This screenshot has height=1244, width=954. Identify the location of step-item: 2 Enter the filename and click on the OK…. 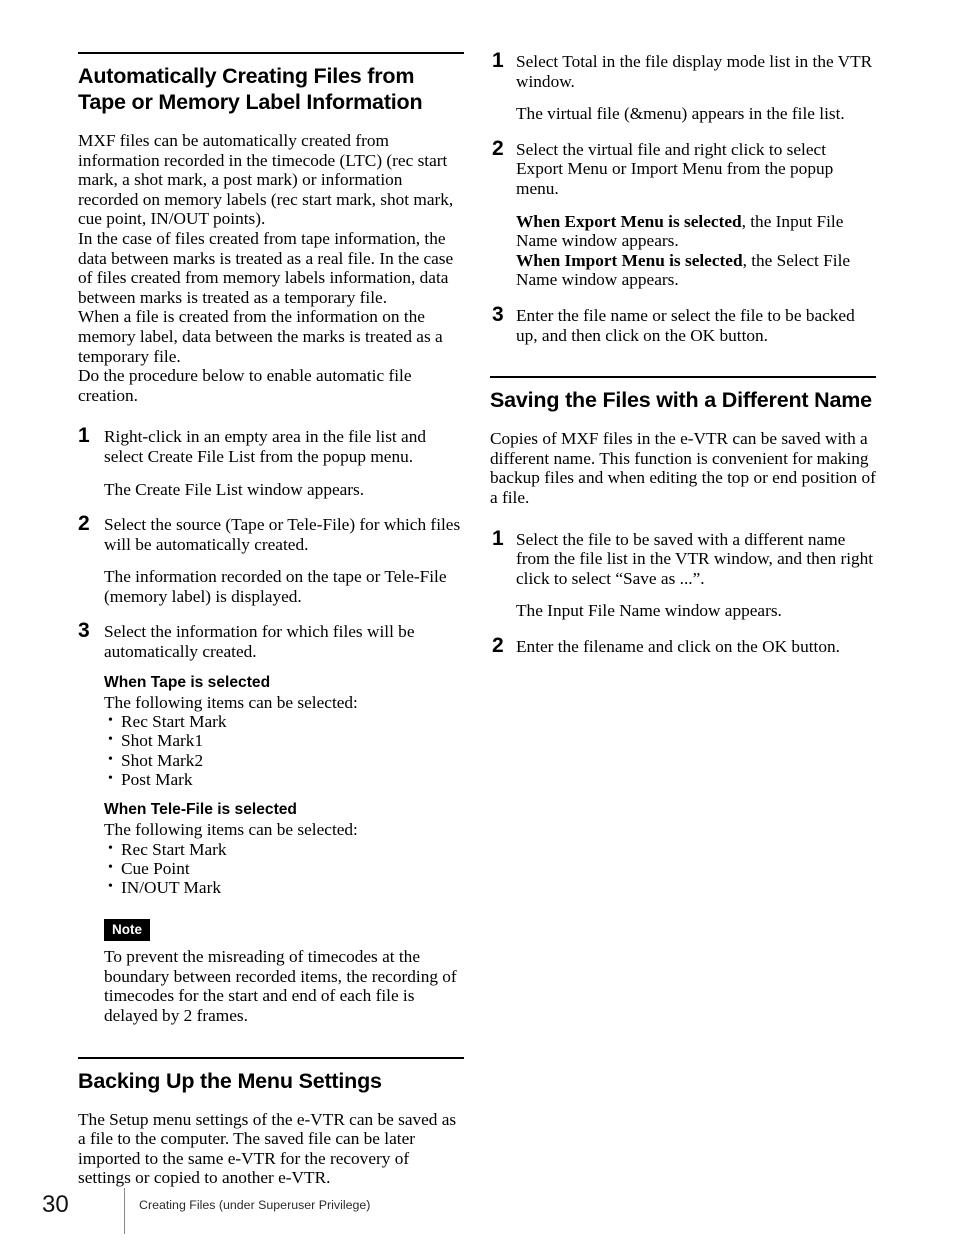
(683, 645).